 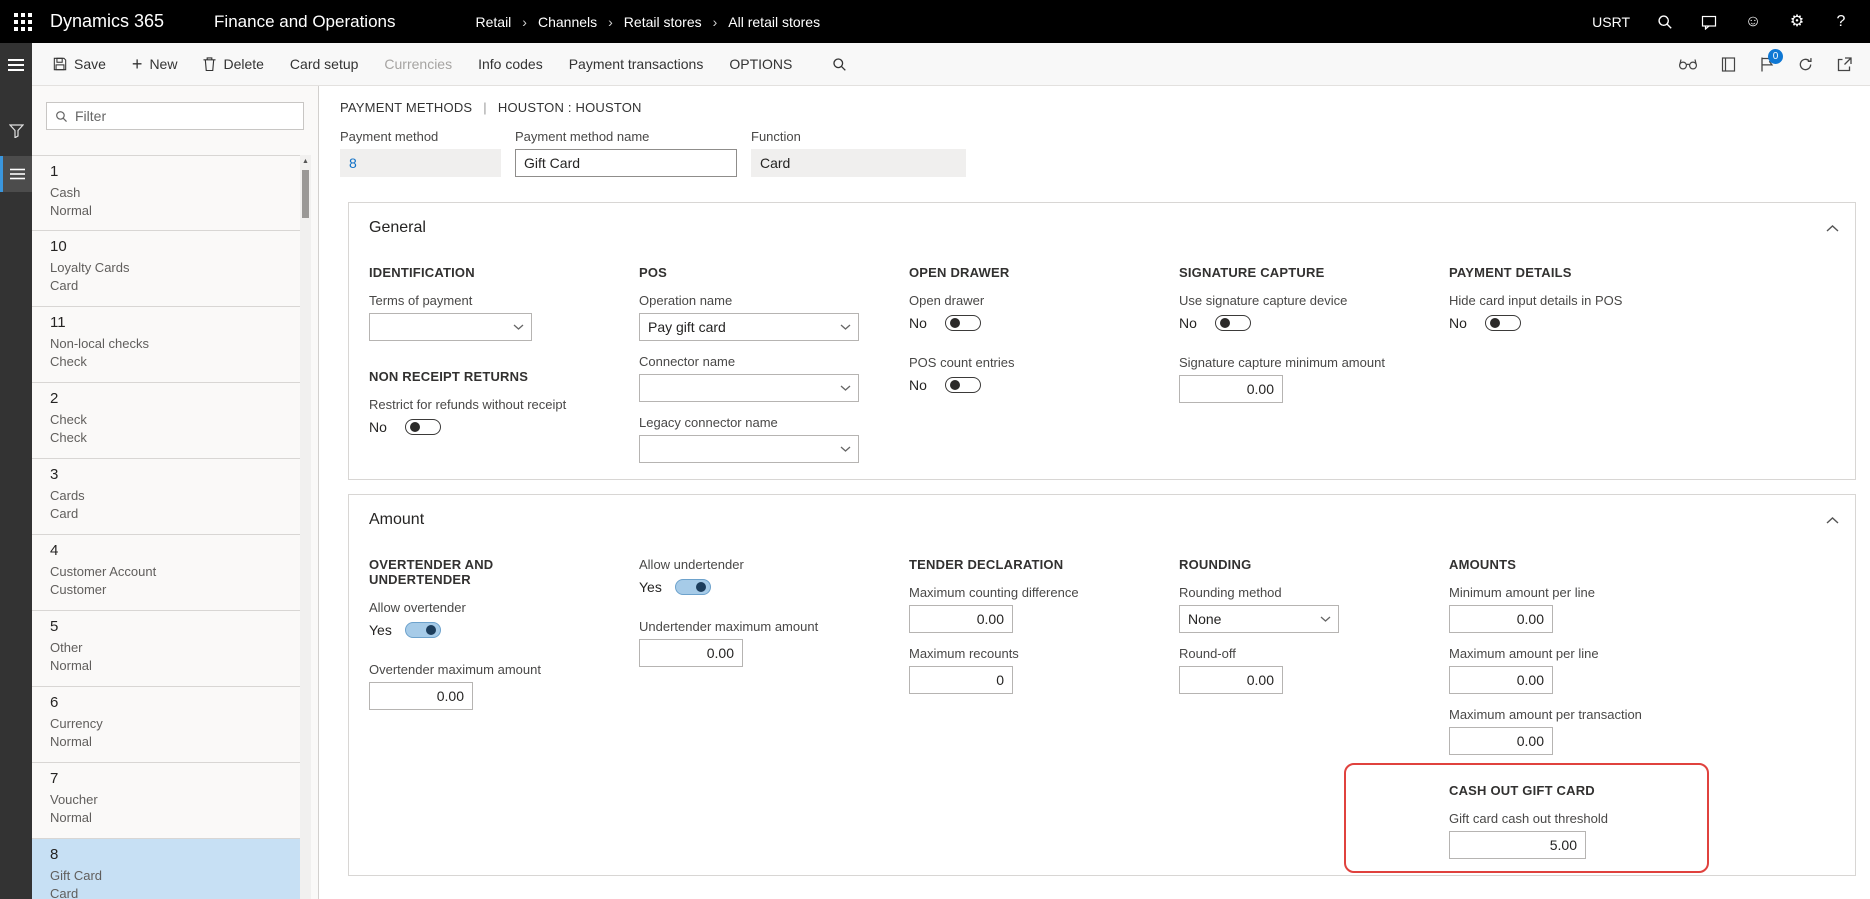 What do you see at coordinates (961, 619) in the screenshot?
I see `max-counting-difference-input` at bounding box center [961, 619].